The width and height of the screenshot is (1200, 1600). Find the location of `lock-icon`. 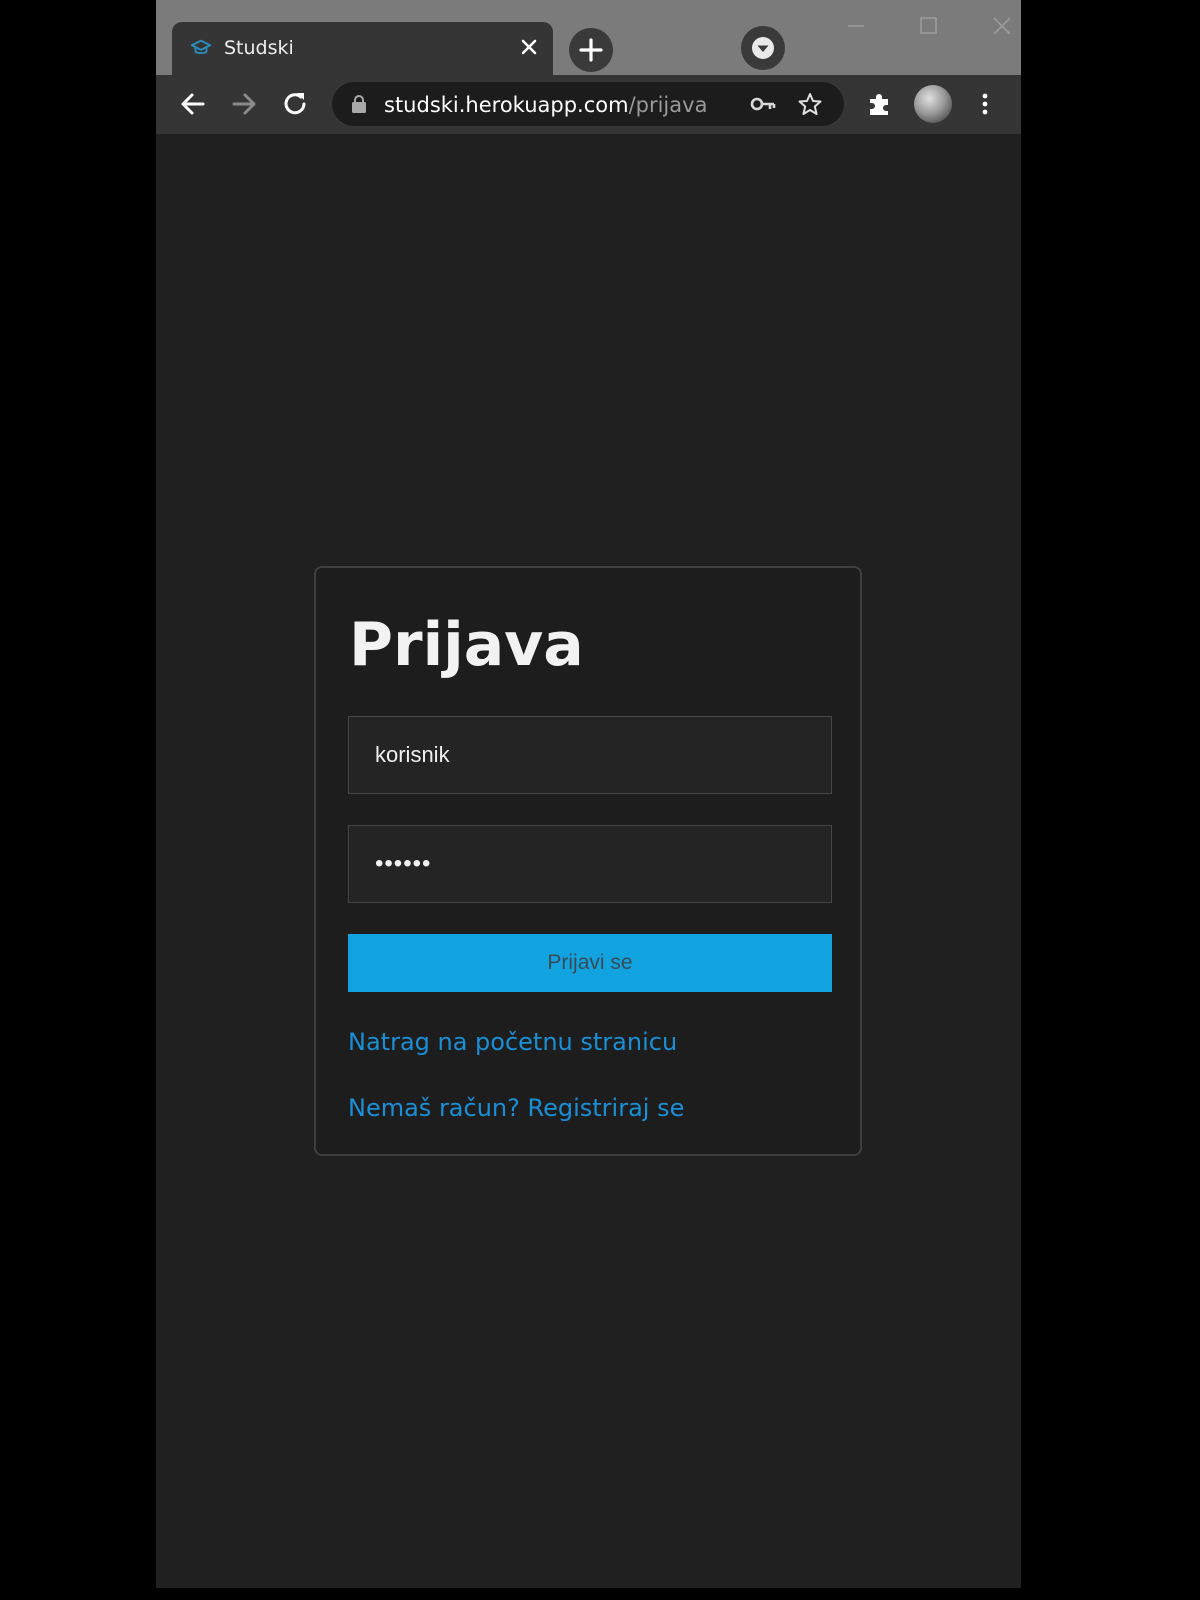

lock-icon is located at coordinates (359, 104).